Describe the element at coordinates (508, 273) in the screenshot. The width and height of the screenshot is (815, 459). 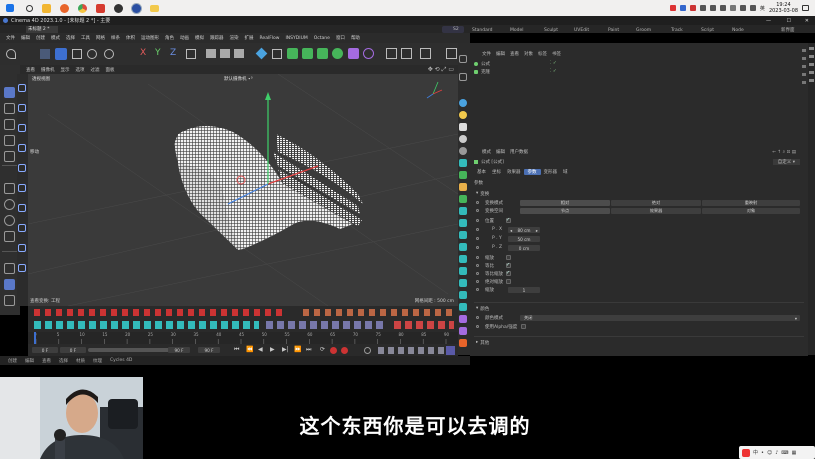
I see `equal-scale2-checkbox` at that location.